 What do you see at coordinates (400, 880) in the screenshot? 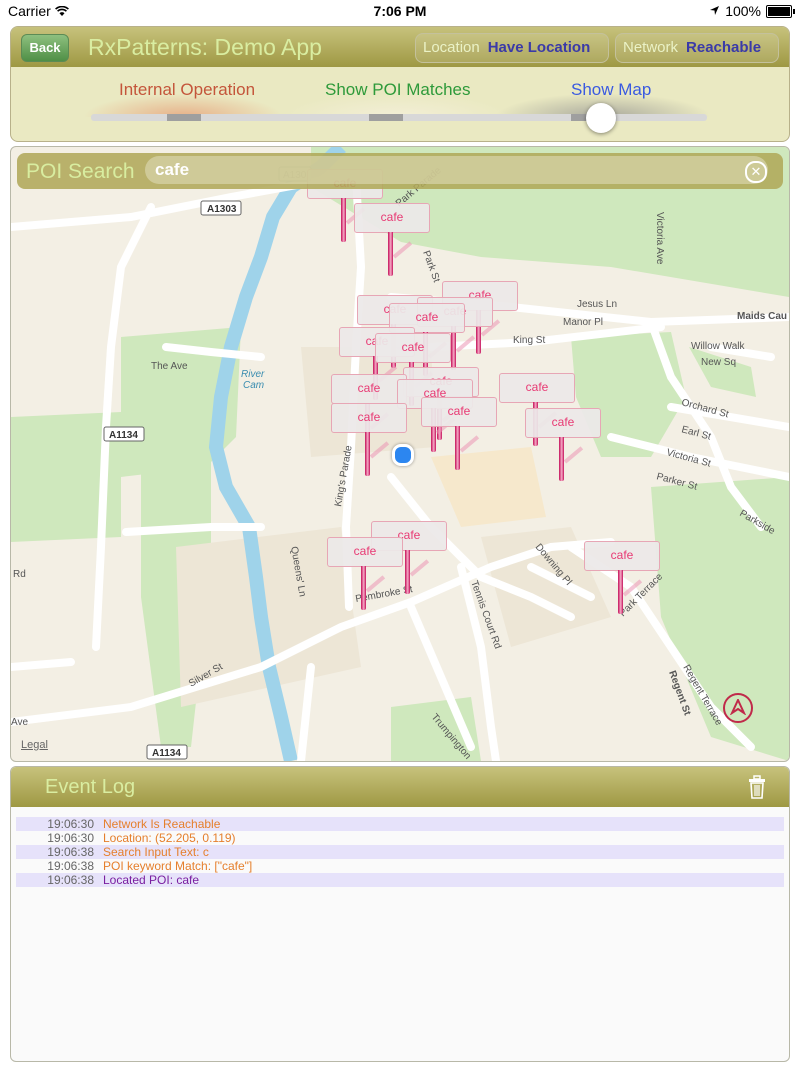
I see `log-row: 19:06:38 Located POI: cafe` at bounding box center [400, 880].